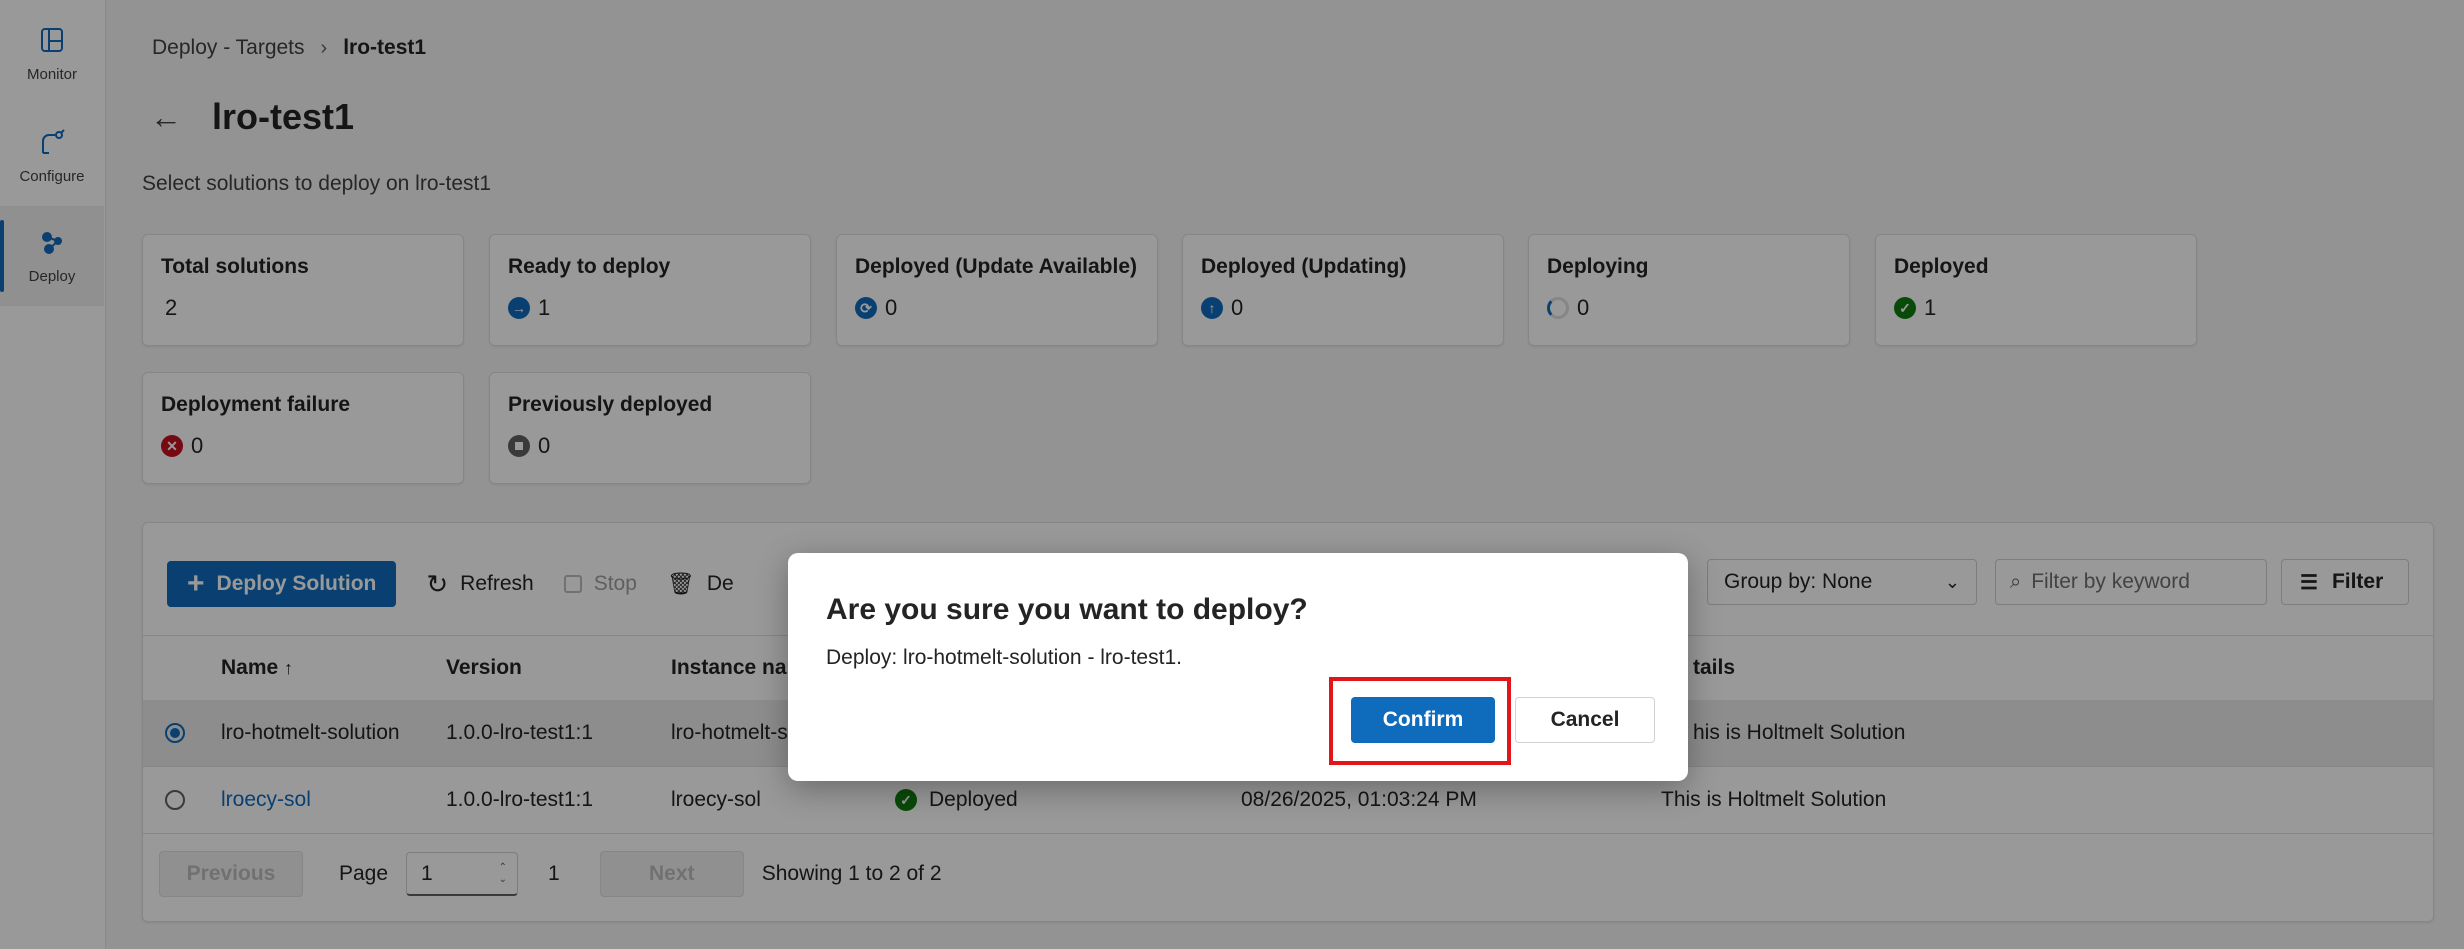 The height and width of the screenshot is (949, 2464). I want to click on confirm-button: Confirm, so click(1423, 720).